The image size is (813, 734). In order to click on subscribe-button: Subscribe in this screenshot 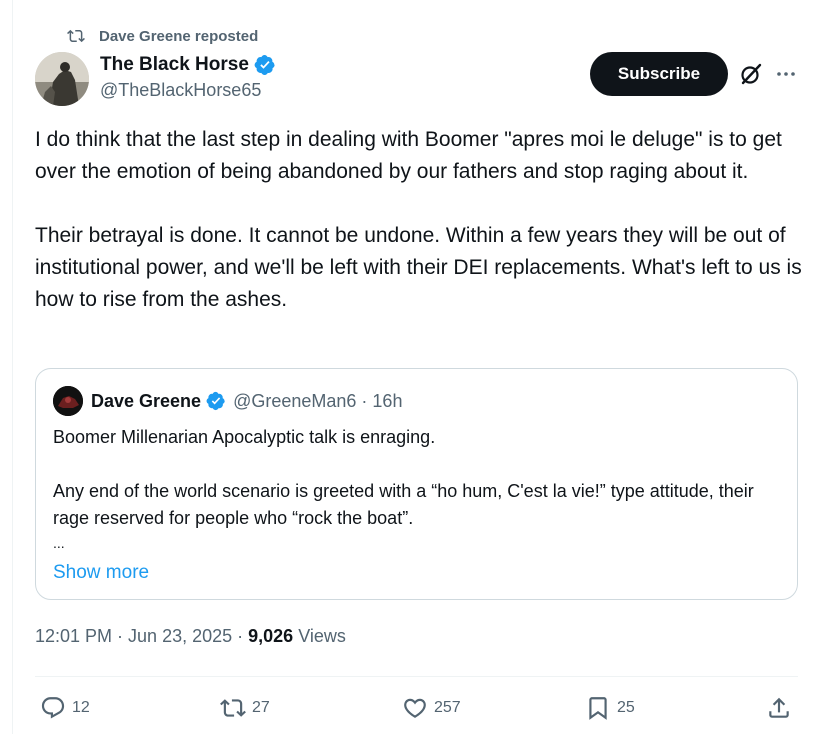, I will do `click(659, 74)`.